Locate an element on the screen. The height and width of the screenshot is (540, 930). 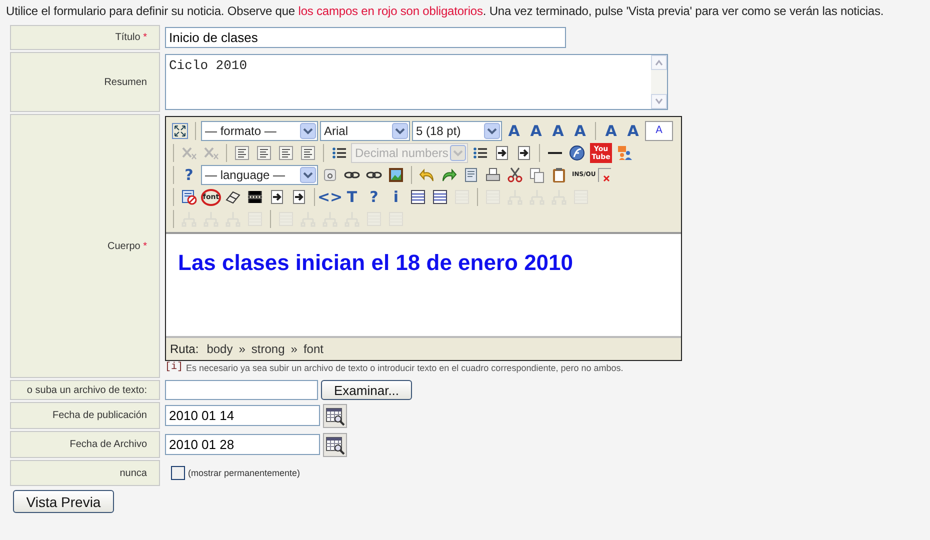
summary-field: Ciclo 2010 is located at coordinates (416, 82).